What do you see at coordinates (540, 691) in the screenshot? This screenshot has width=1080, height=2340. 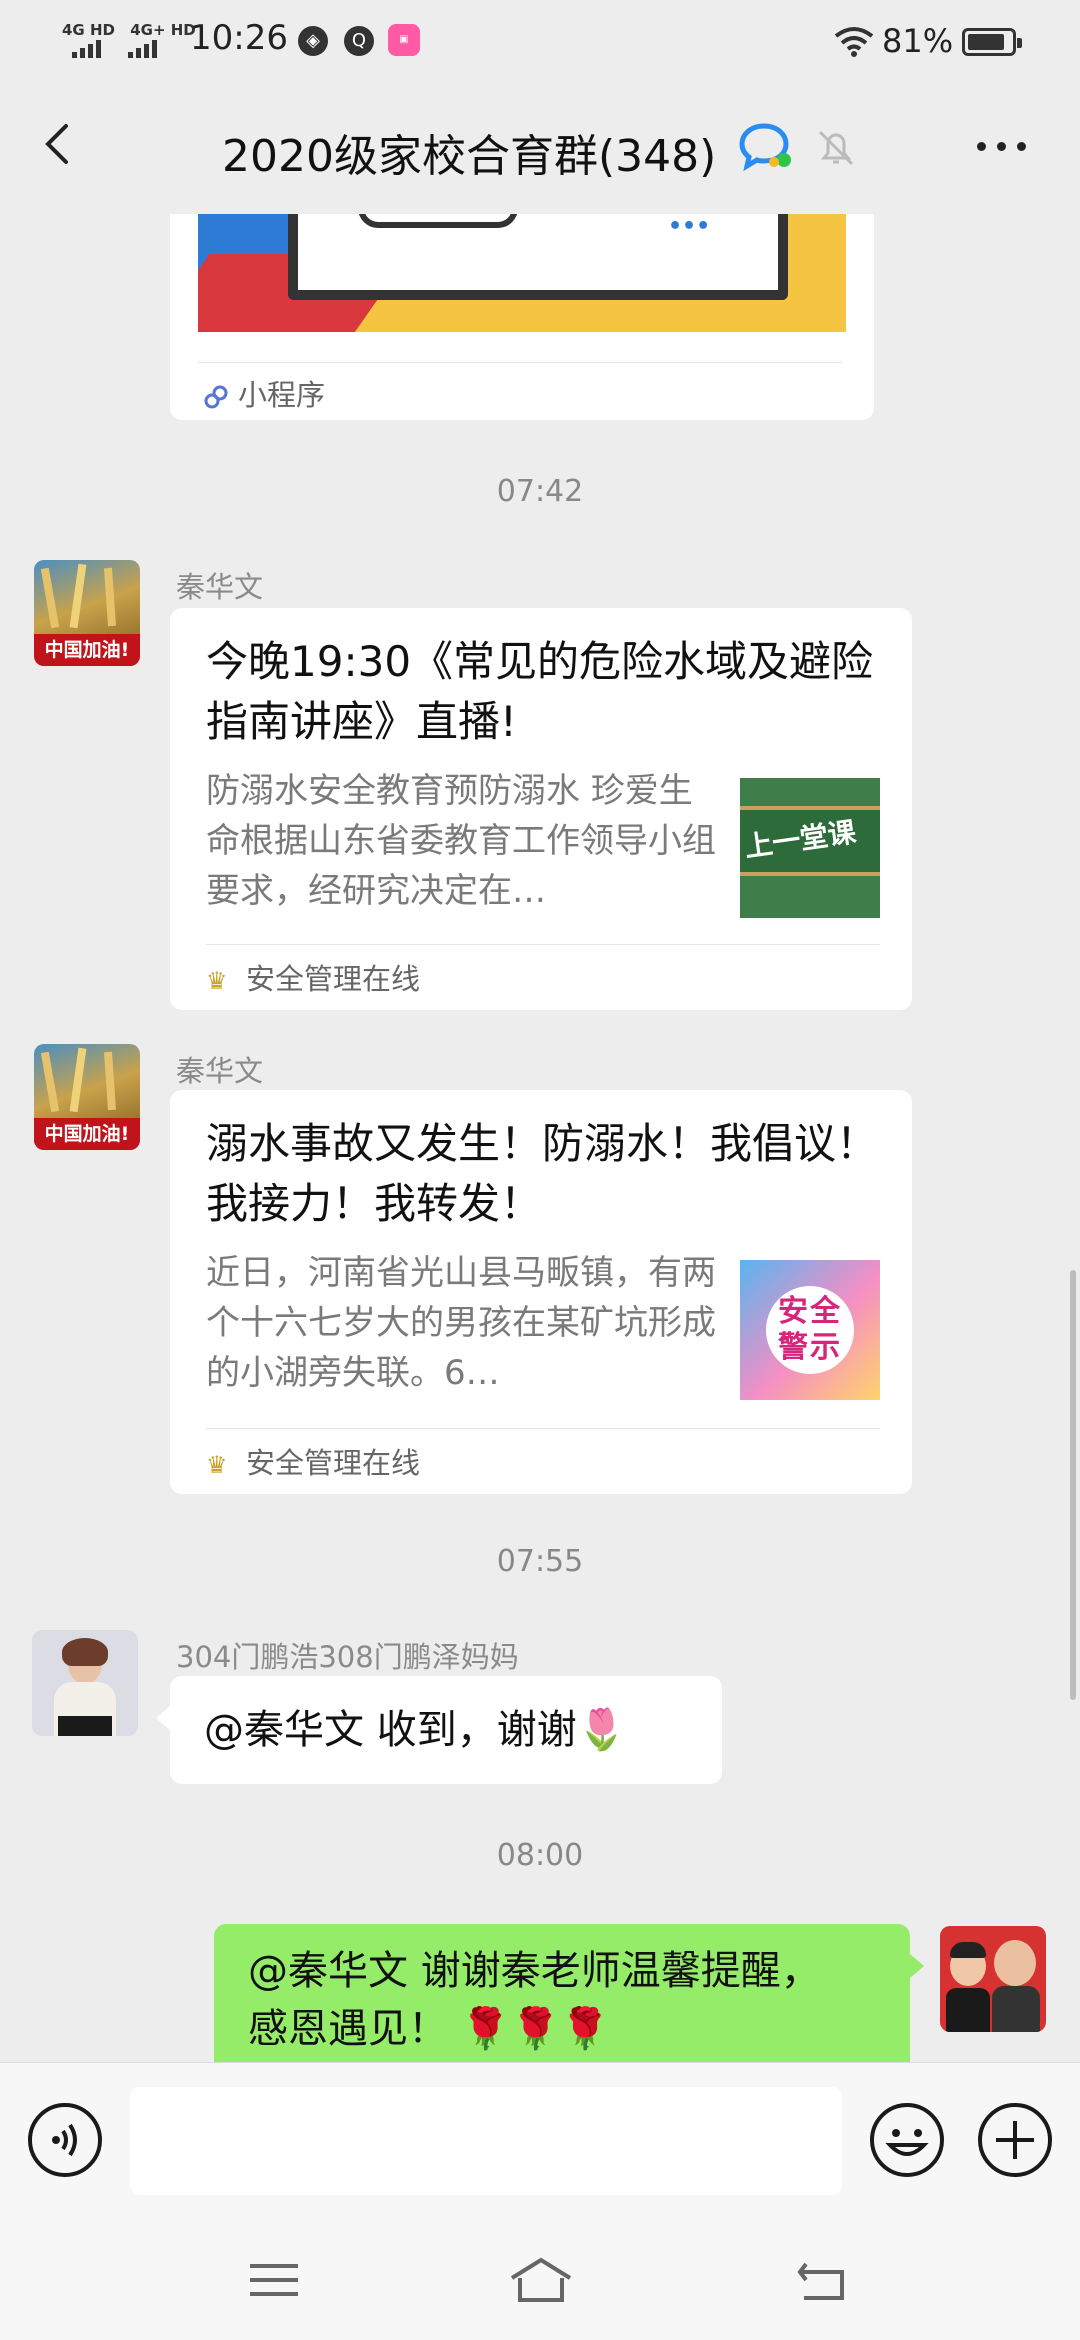 I see `article-title: 今晚19:30《常见的危险水域及避险指南讲座》直播!` at bounding box center [540, 691].